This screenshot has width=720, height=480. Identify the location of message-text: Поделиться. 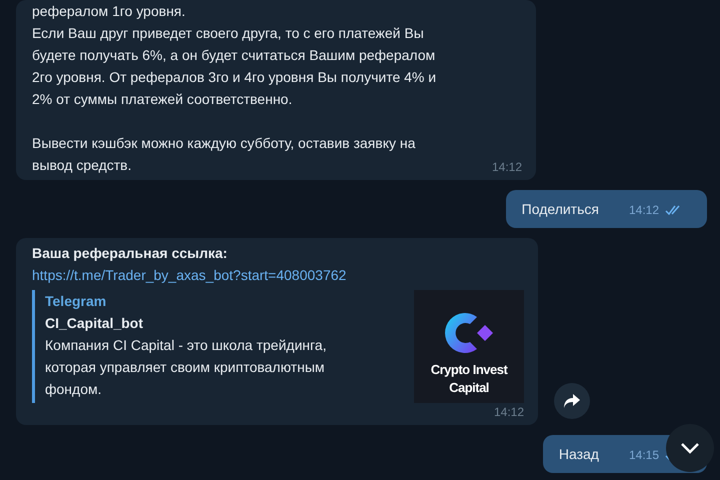
(561, 209).